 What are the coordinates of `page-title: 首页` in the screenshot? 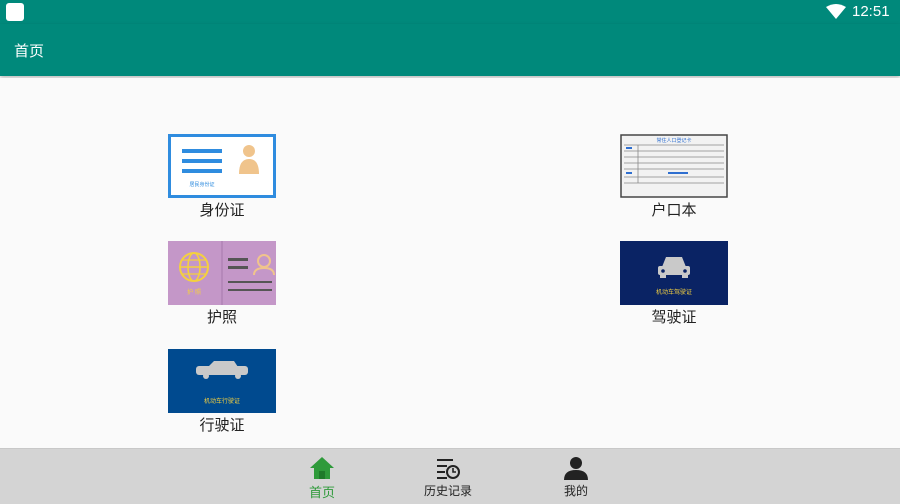 It's located at (29, 51).